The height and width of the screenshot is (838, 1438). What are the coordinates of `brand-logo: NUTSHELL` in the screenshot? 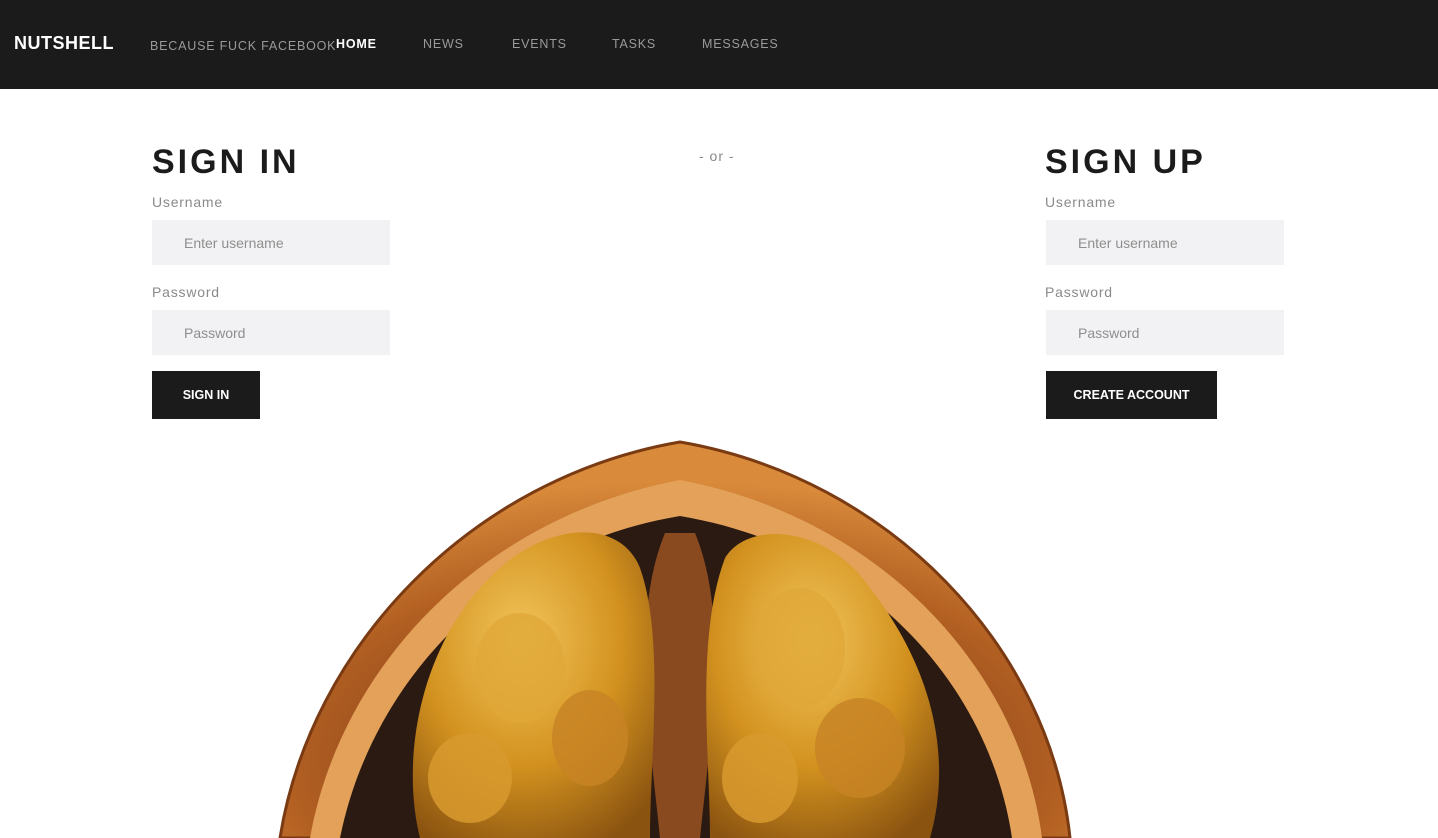 It's located at (64, 43).